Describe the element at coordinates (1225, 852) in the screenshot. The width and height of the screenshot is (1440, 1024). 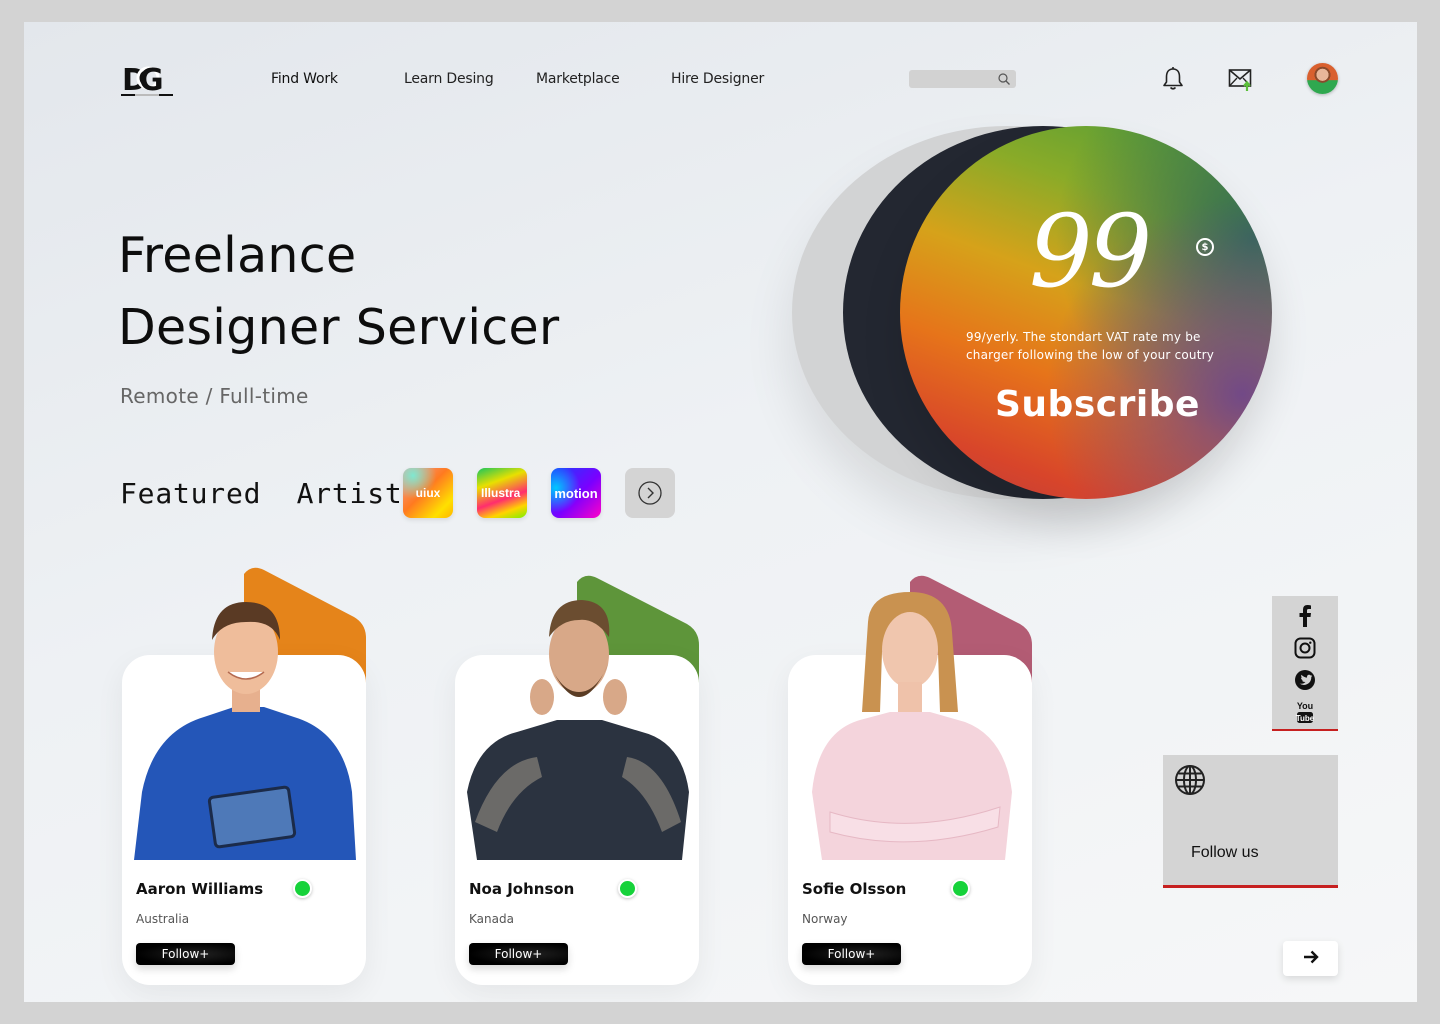
I see `follow-us-label: Follow us` at that location.